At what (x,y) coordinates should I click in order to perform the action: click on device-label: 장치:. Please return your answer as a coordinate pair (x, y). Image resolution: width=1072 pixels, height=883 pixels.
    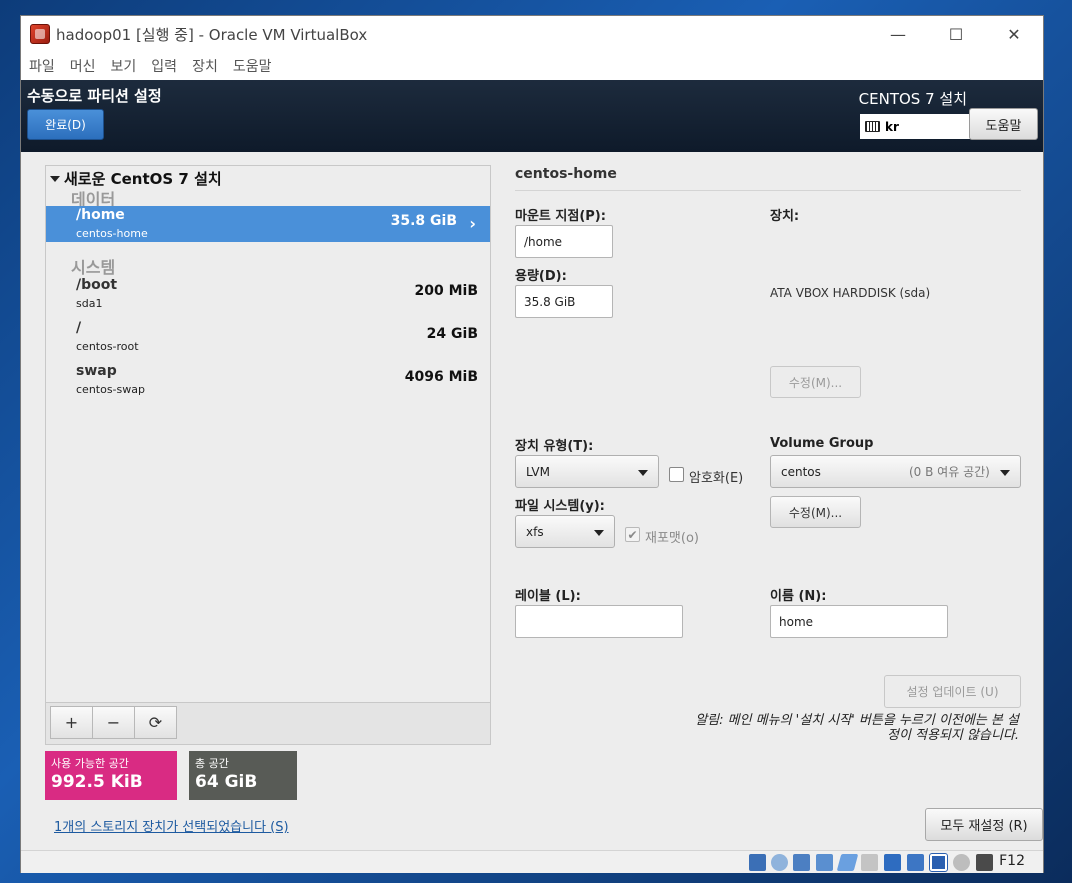
    Looking at the image, I should click on (785, 216).